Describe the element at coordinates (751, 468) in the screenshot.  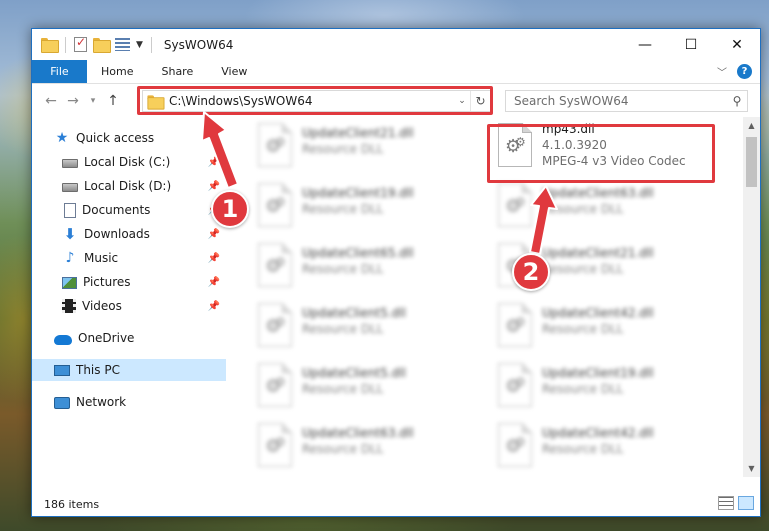
I see `scroll-down-arrow-icon: ▼` at that location.